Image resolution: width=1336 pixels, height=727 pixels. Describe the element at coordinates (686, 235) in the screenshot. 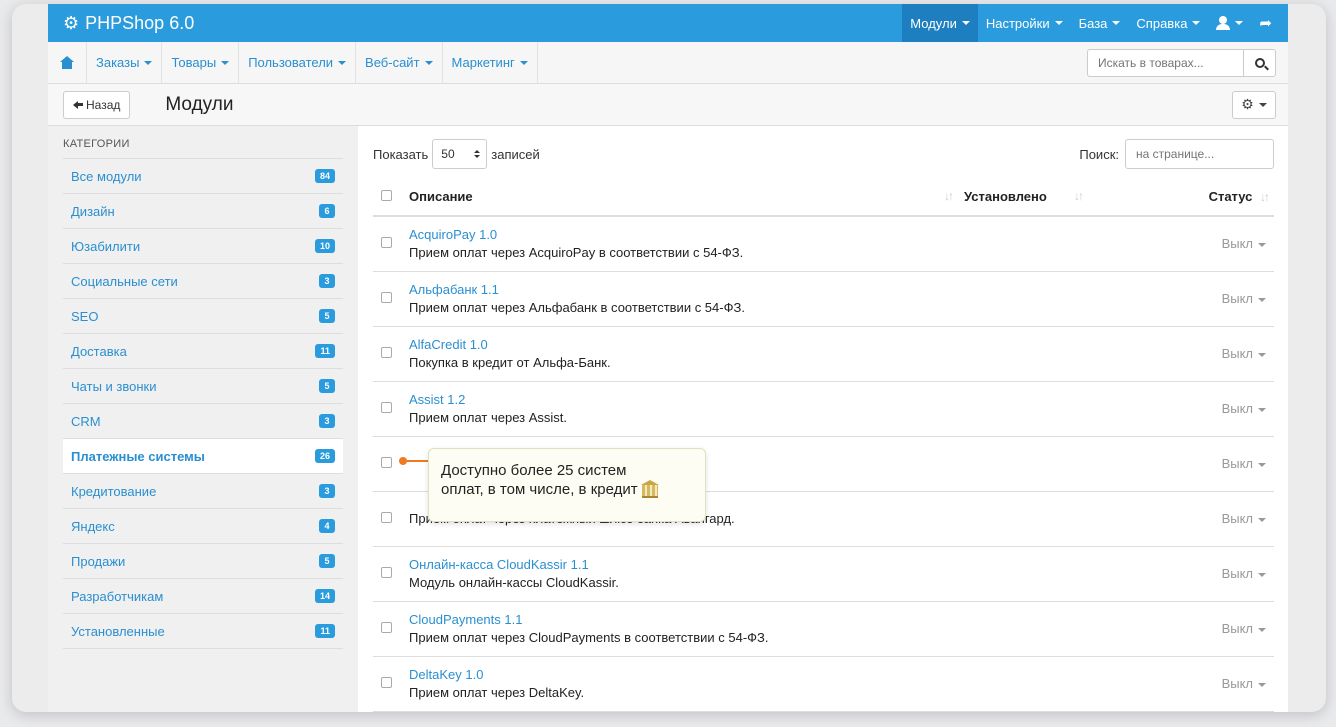

I see `module-name-link: AcquiroPay 1.0` at that location.